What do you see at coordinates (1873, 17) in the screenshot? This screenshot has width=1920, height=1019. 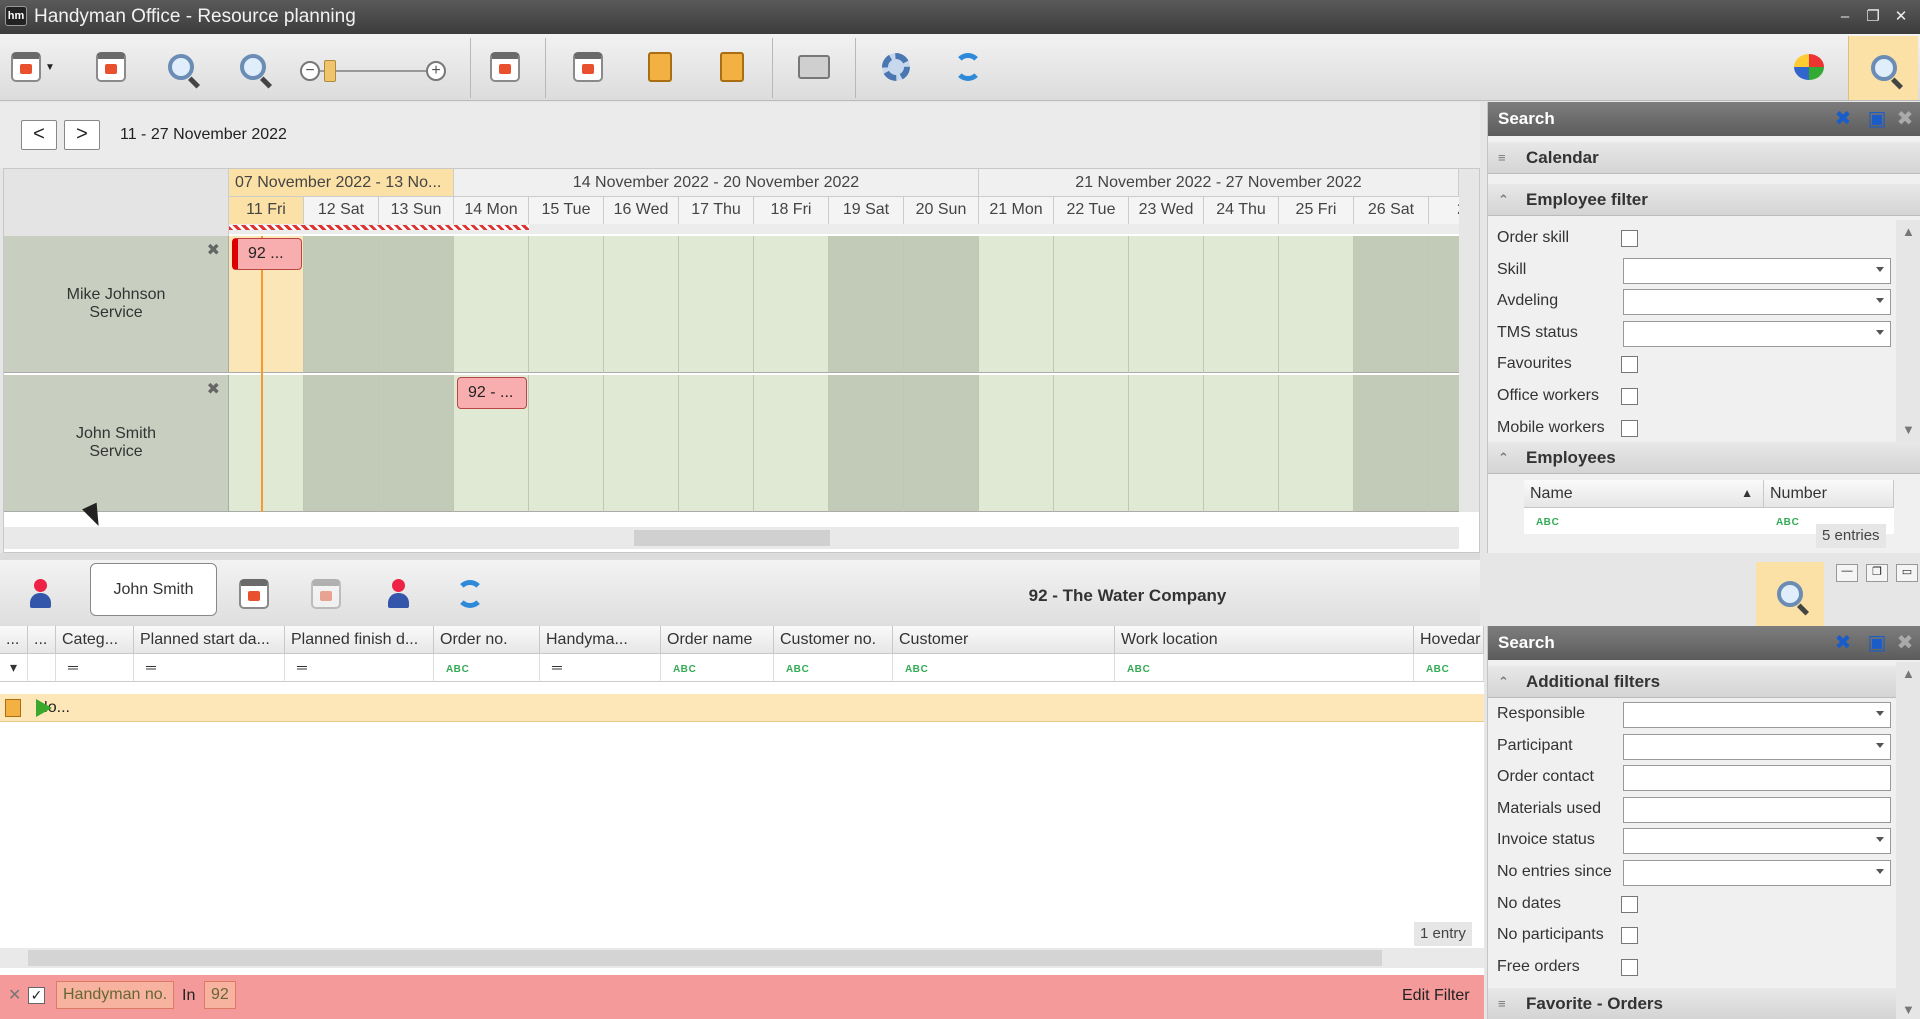 I see `restore-button: ❐` at bounding box center [1873, 17].